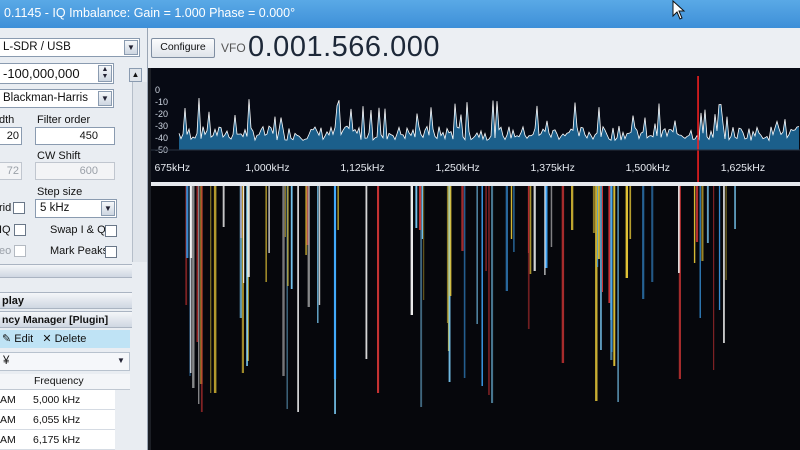  What do you see at coordinates (66, 271) in the screenshot?
I see `section-separator` at bounding box center [66, 271].